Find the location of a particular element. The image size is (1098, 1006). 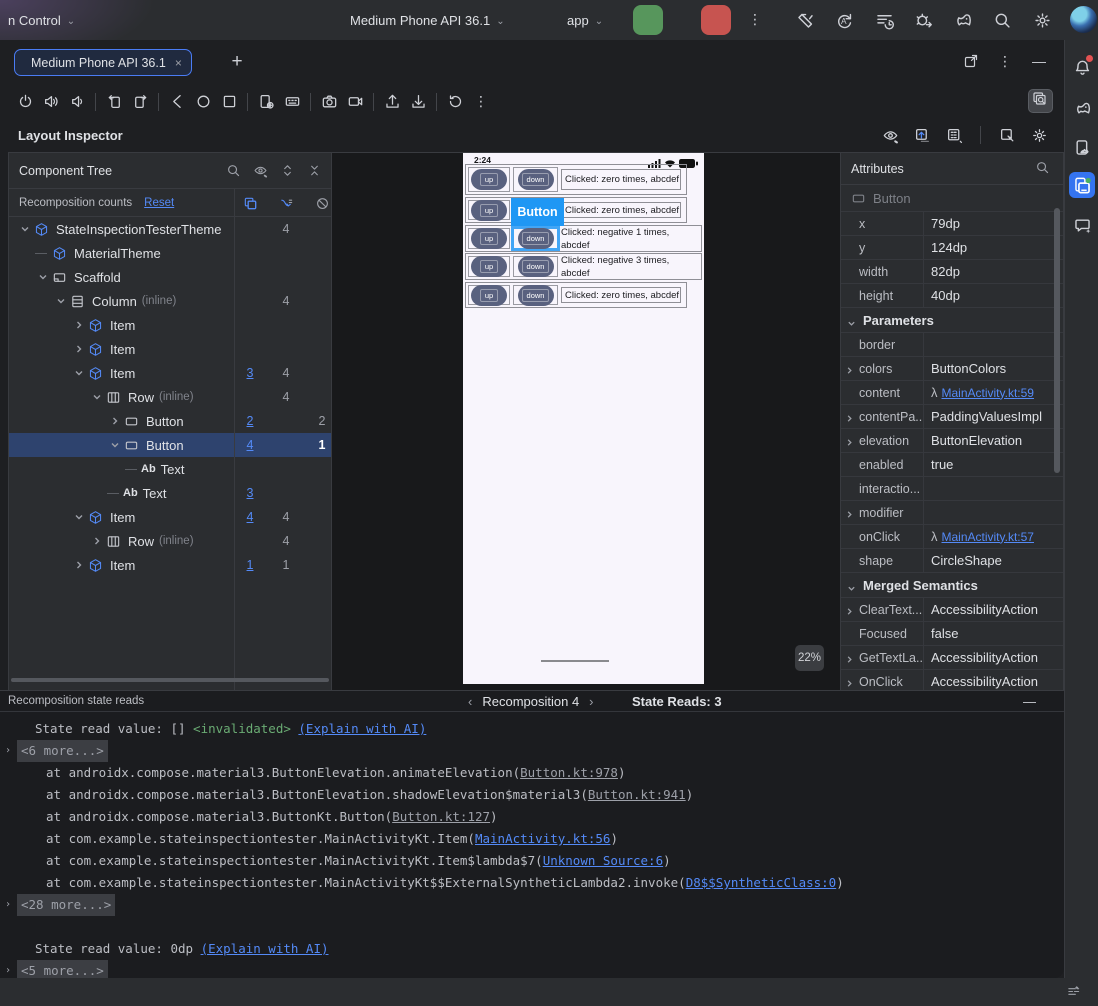

tree-node-button: Button 4 1 is located at coordinates (170, 445).